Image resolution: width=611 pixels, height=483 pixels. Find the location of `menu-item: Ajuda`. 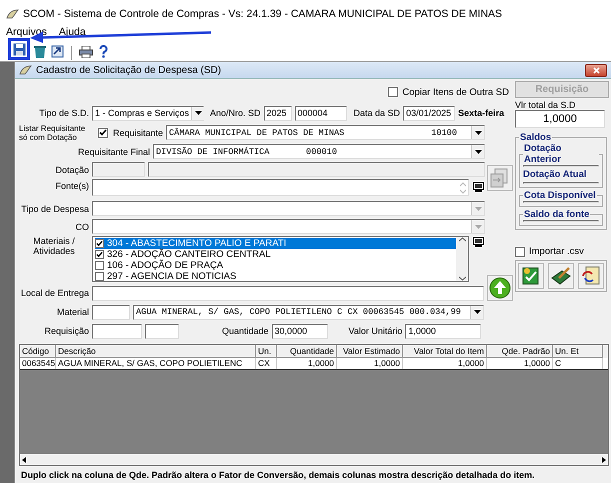

menu-item: Ajuda is located at coordinates (72, 32).